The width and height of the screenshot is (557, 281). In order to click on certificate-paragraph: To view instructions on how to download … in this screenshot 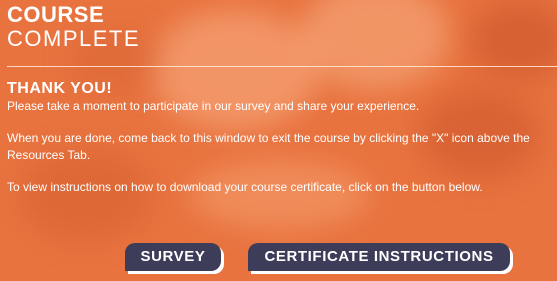, I will do `click(245, 187)`.